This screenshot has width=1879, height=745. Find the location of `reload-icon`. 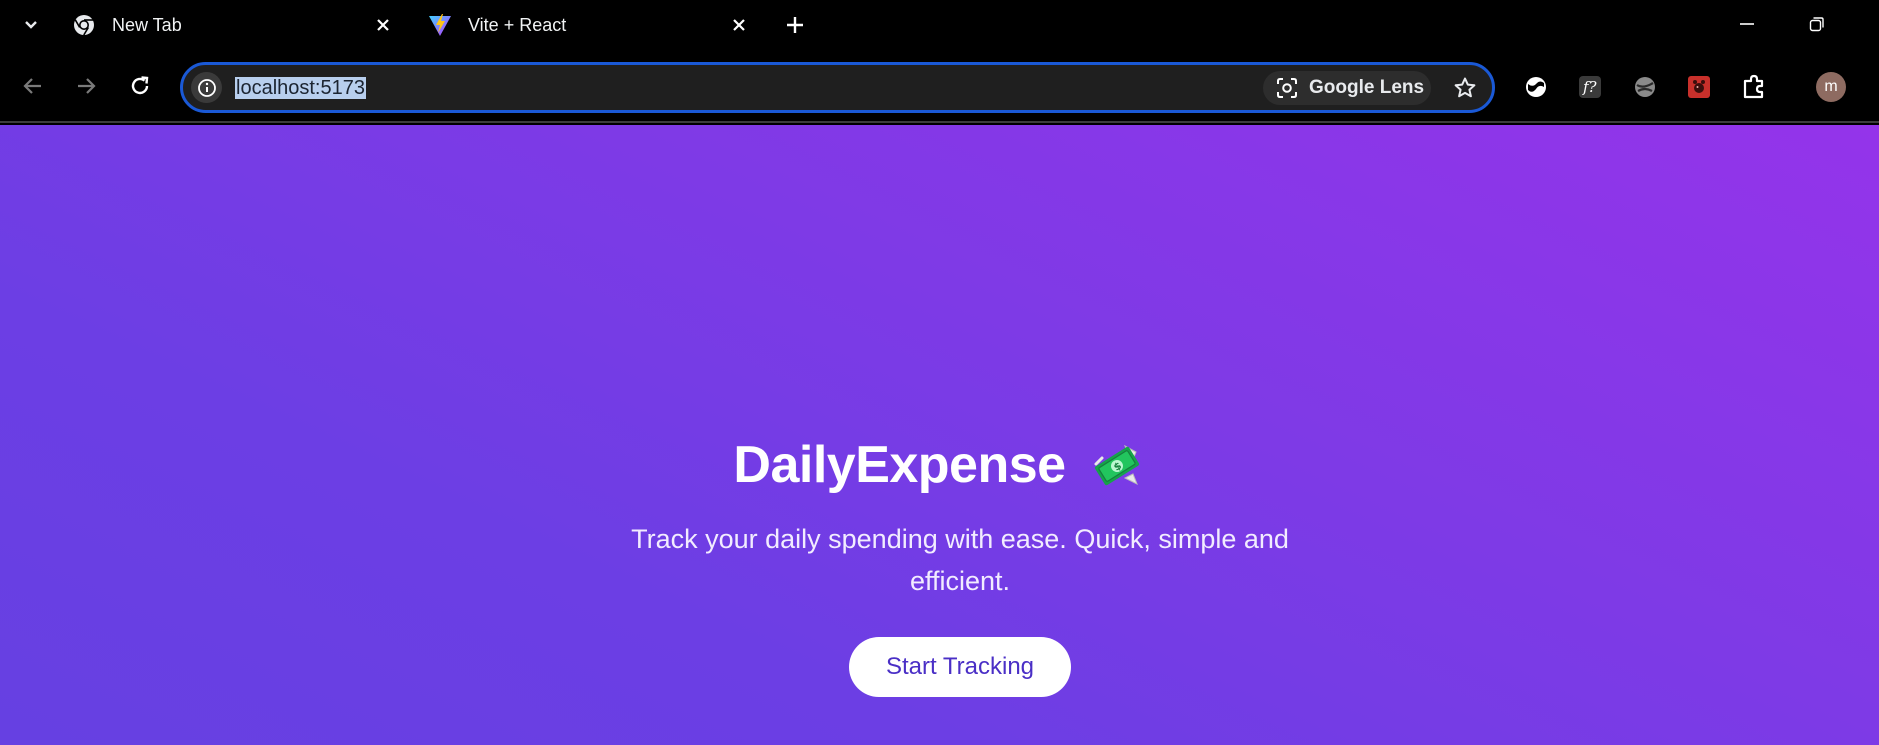

reload-icon is located at coordinates (140, 86).